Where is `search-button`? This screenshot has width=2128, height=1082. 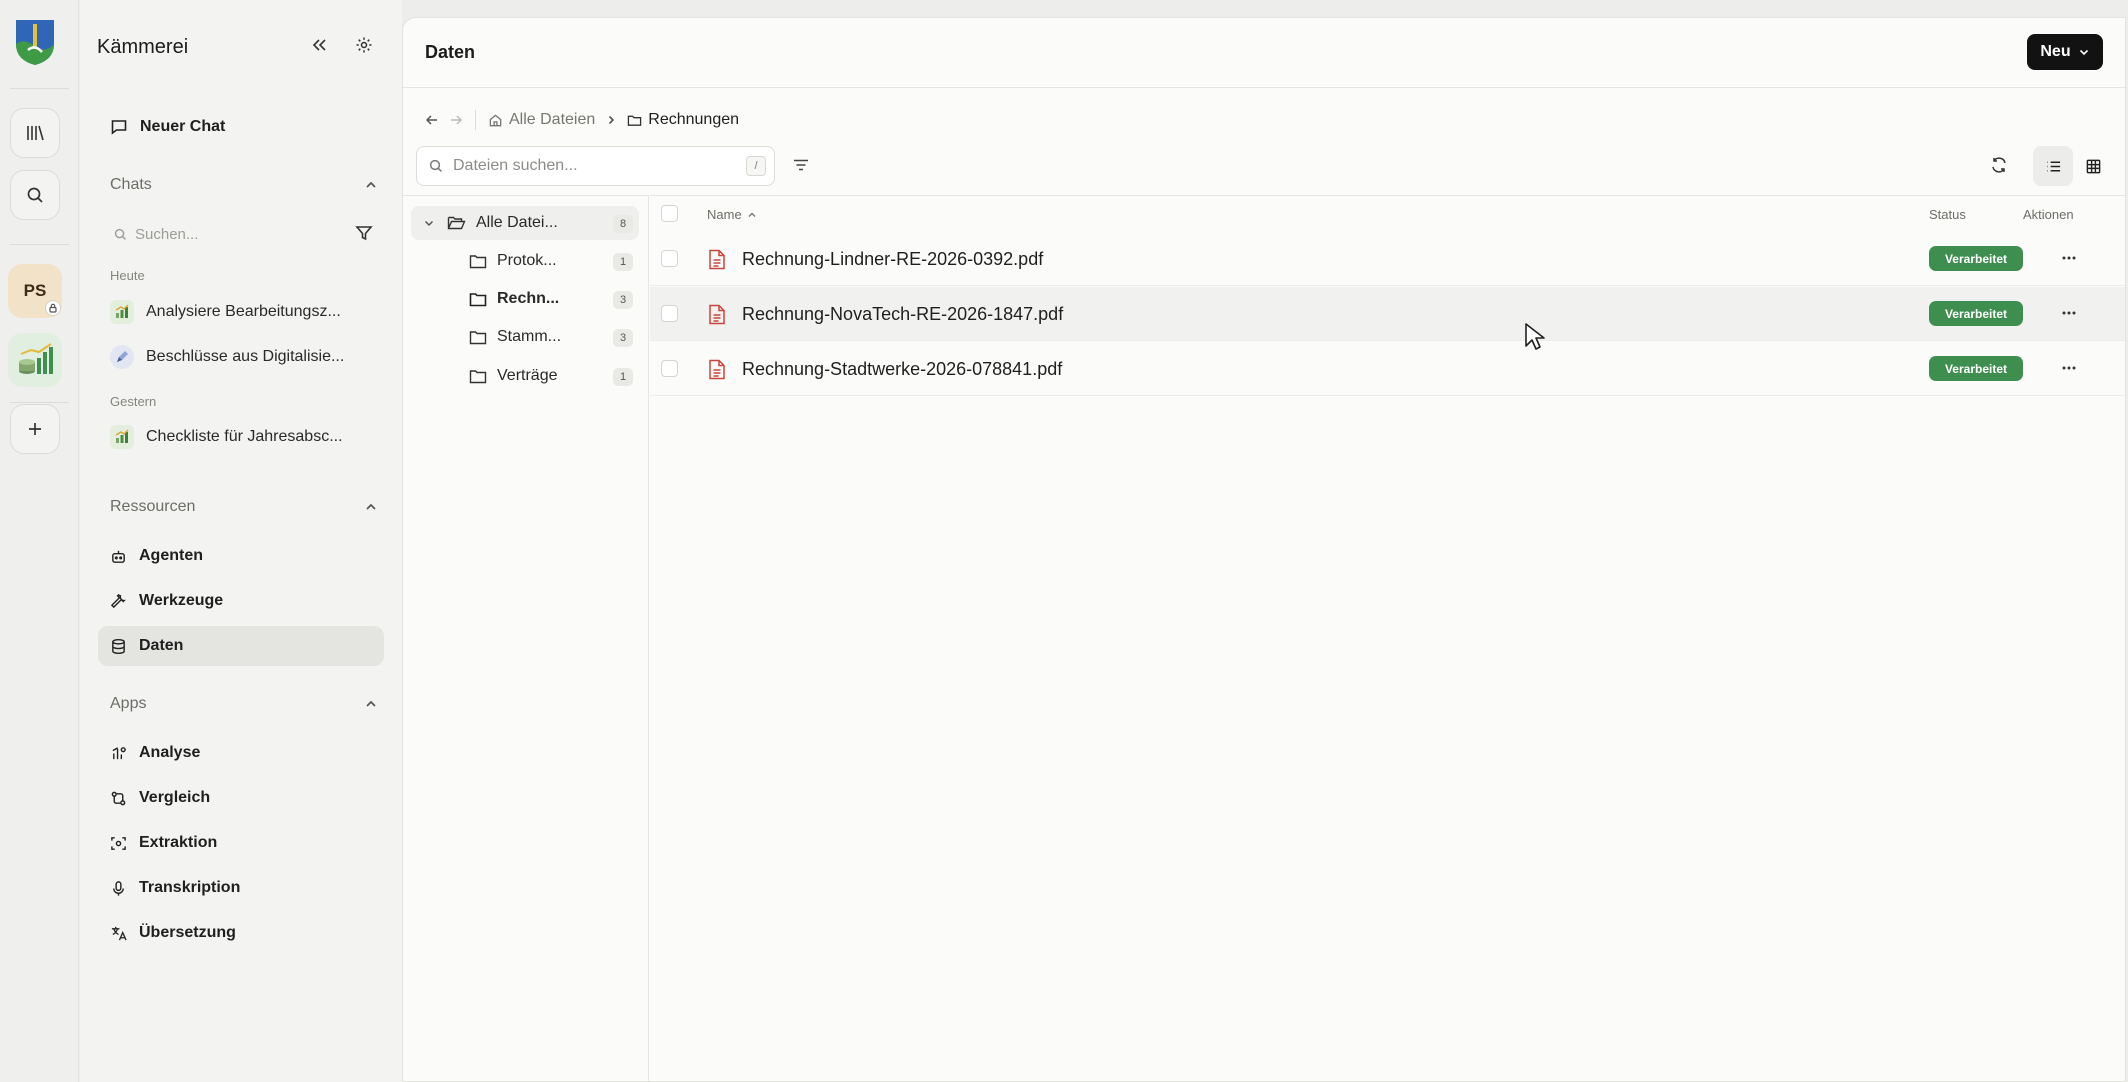 search-button is located at coordinates (35, 195).